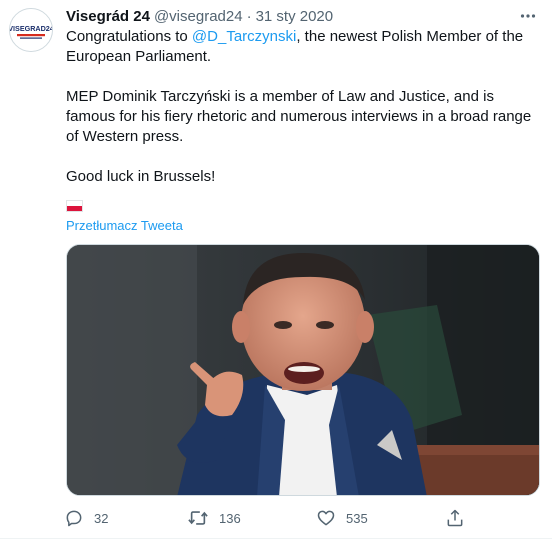  What do you see at coordinates (74, 518) in the screenshot?
I see `reply-icon` at bounding box center [74, 518].